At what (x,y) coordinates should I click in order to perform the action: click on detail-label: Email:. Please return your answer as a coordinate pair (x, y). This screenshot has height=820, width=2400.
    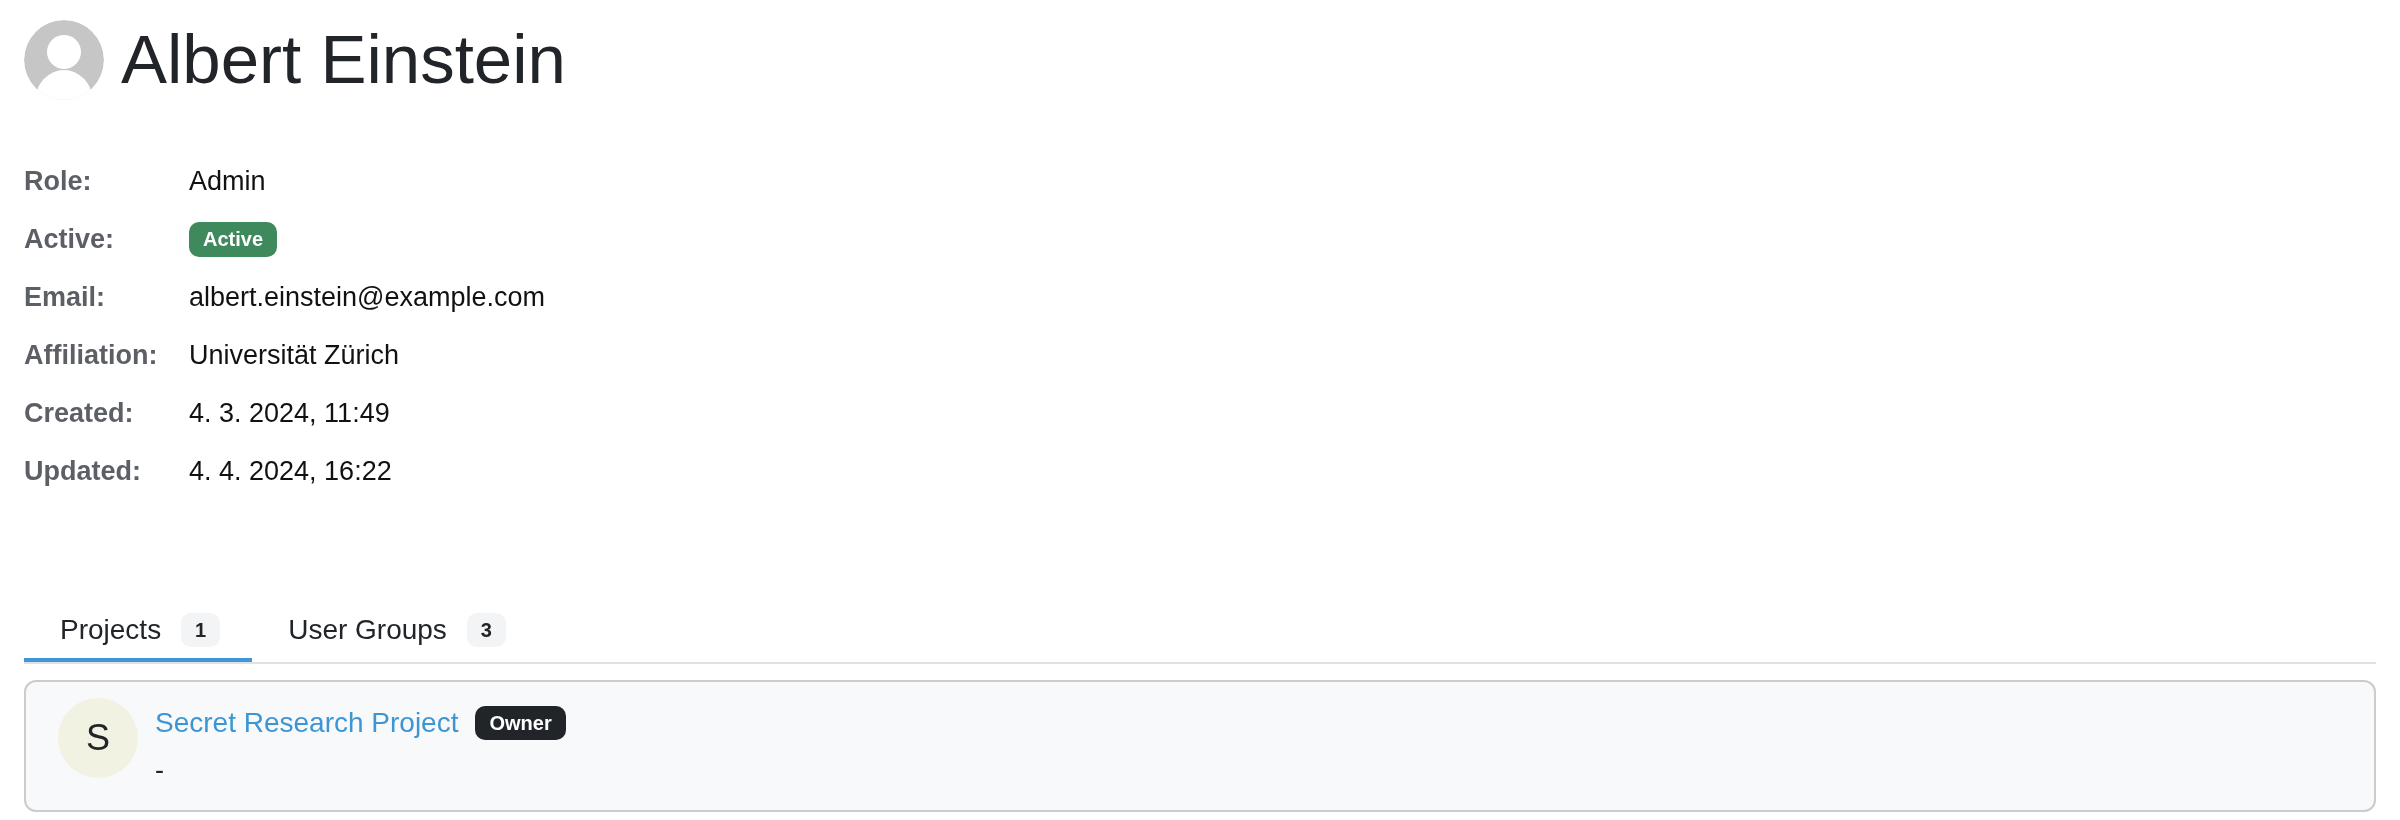
    Looking at the image, I should click on (65, 297).